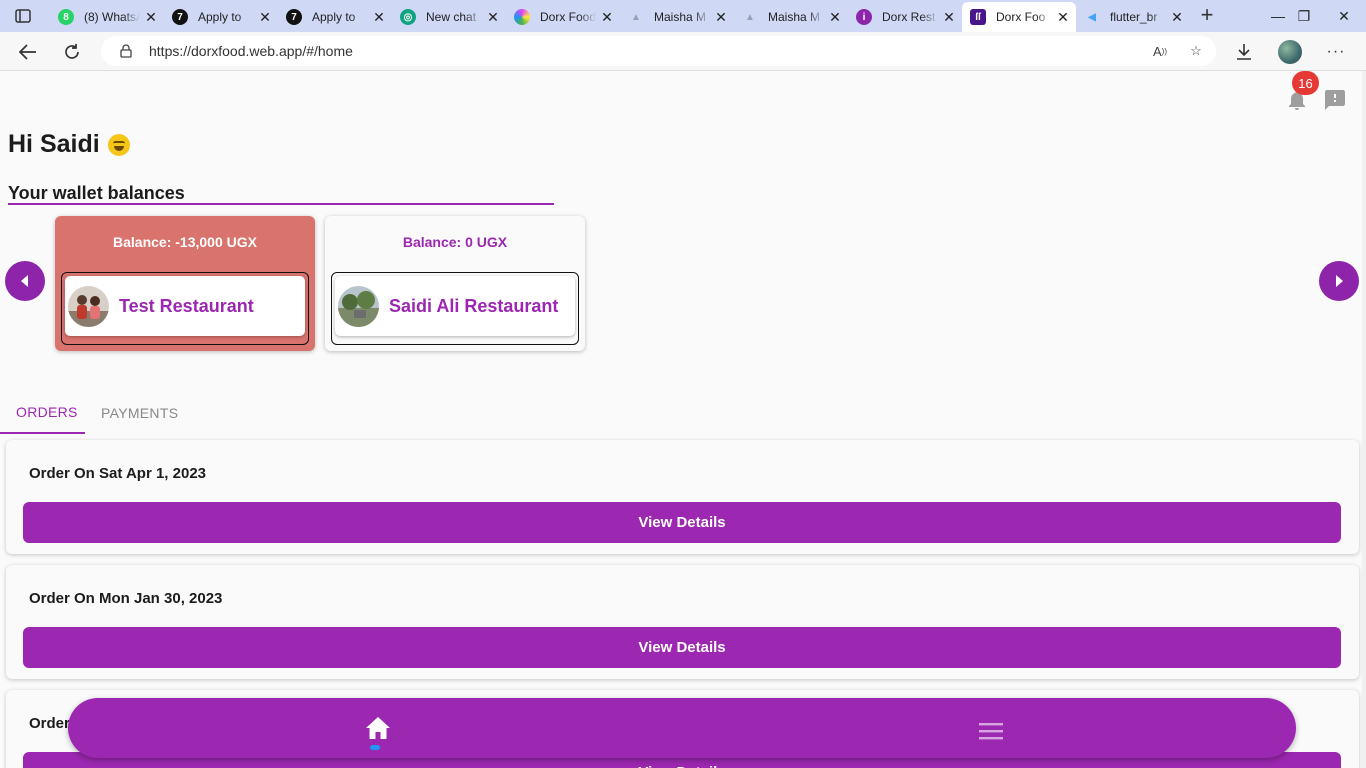 Image resolution: width=1366 pixels, height=768 pixels. What do you see at coordinates (1335, 100) in the screenshot?
I see `feedback-icon` at bounding box center [1335, 100].